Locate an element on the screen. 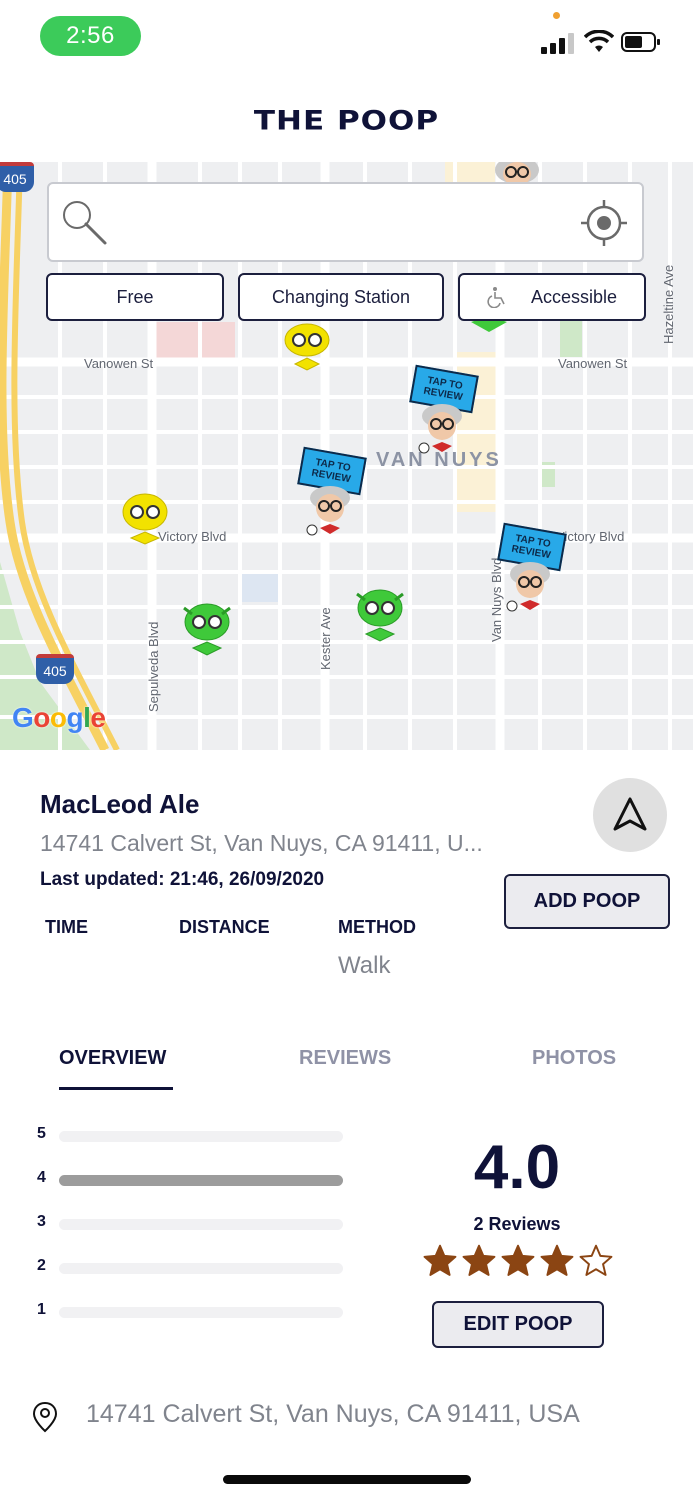 This screenshot has height=1500, width=693. edit-poop-button: EDIT POOP is located at coordinates (518, 1324).